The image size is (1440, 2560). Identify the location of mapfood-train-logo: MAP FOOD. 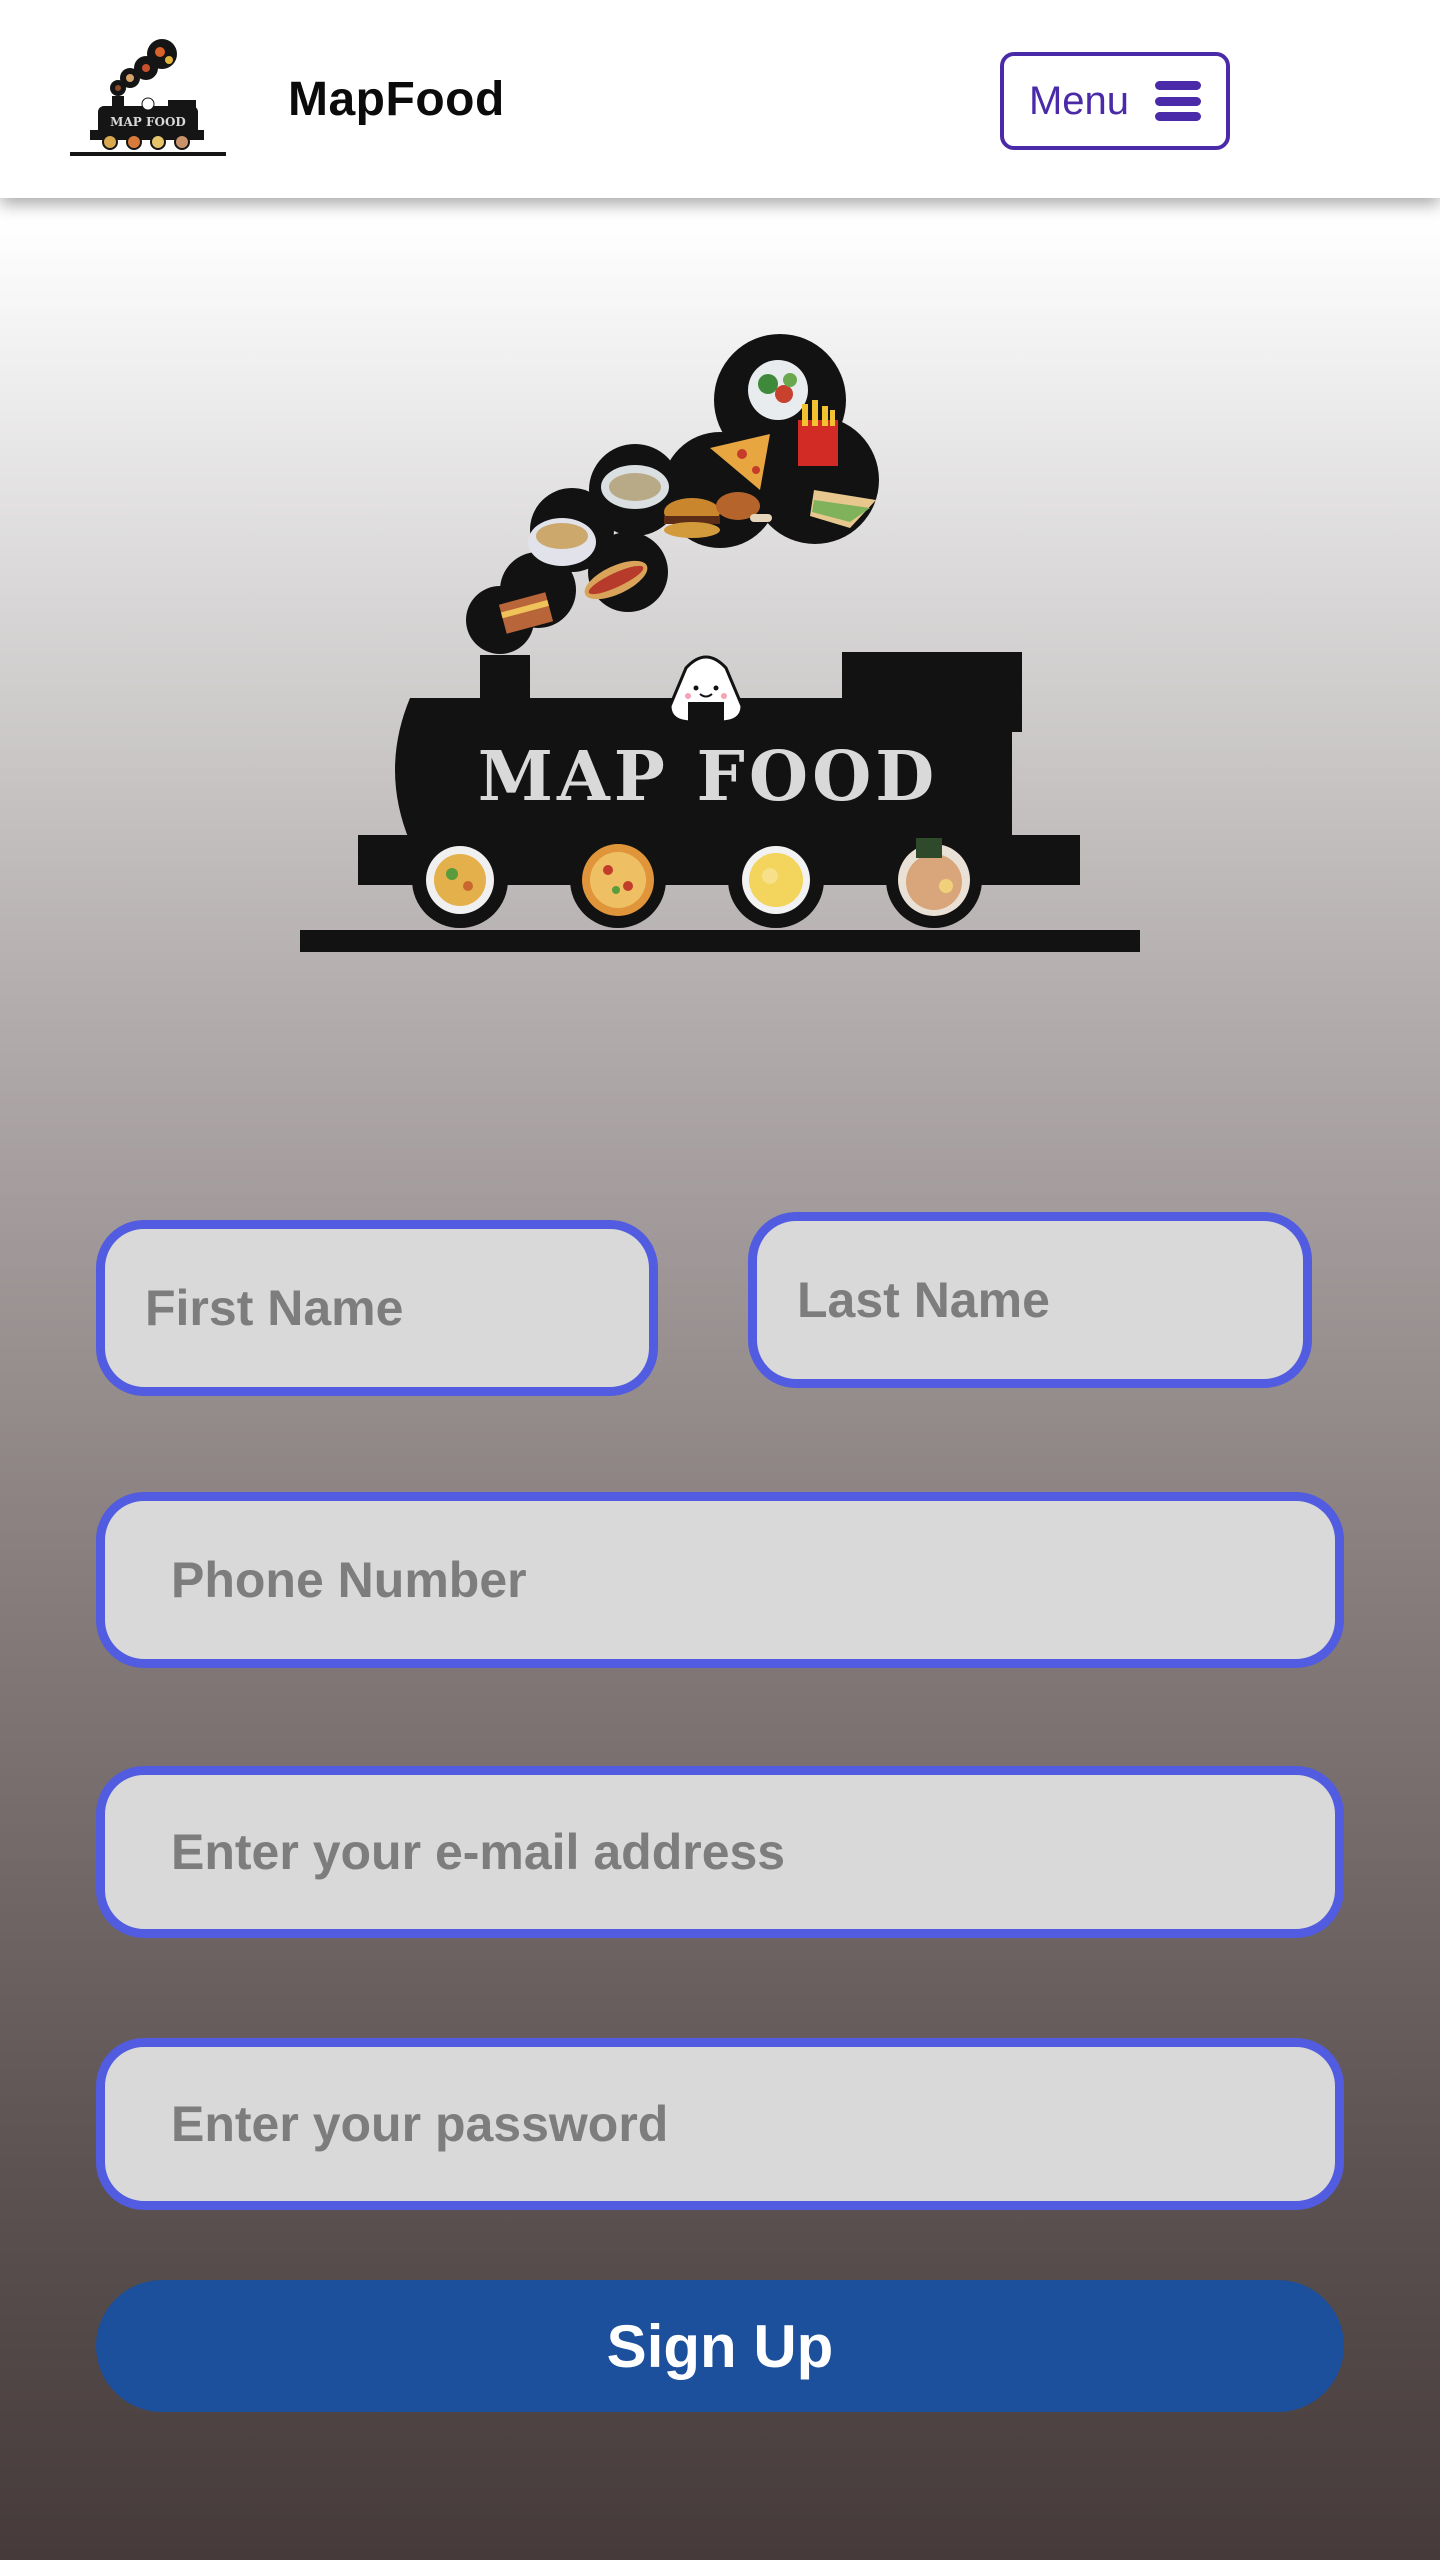
(720, 643).